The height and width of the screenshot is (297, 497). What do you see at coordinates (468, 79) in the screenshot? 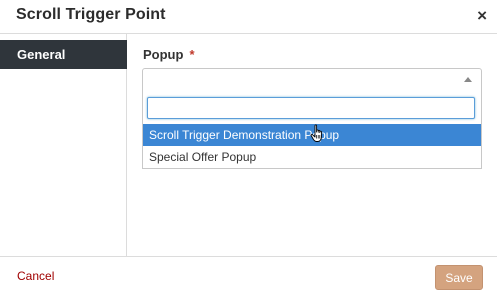
I see `caret-up-icon` at bounding box center [468, 79].